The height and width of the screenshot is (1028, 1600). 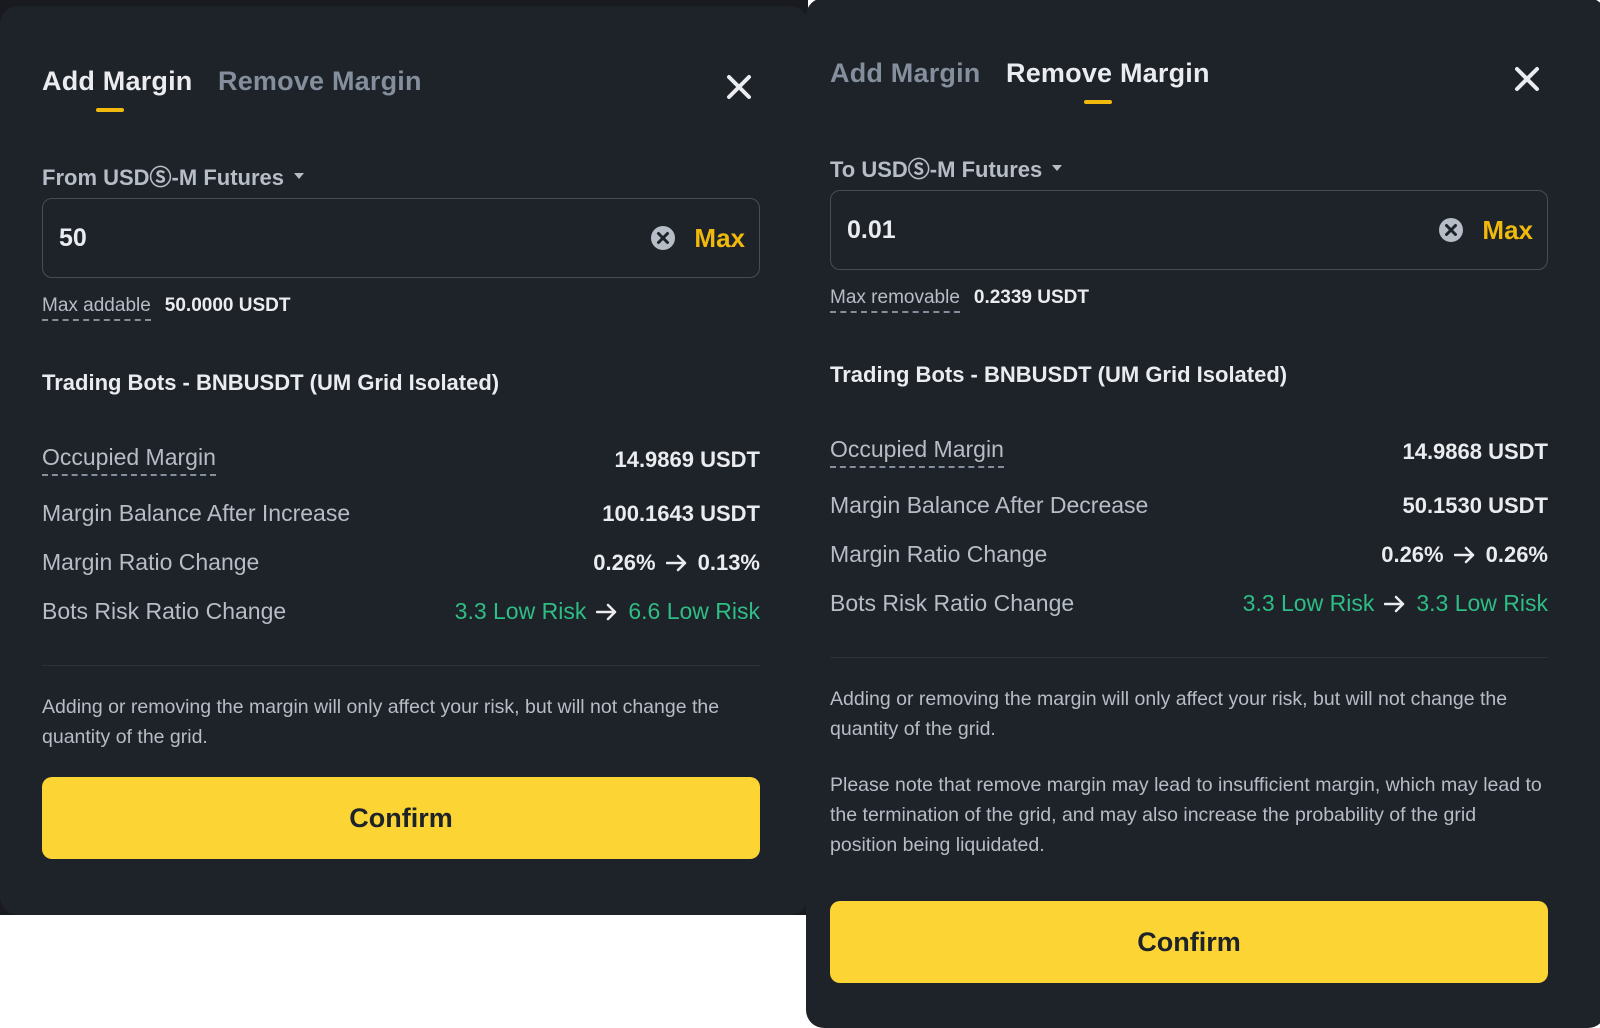 I want to click on target-account-select: To USDⓈ-M Futures, so click(x=946, y=168).